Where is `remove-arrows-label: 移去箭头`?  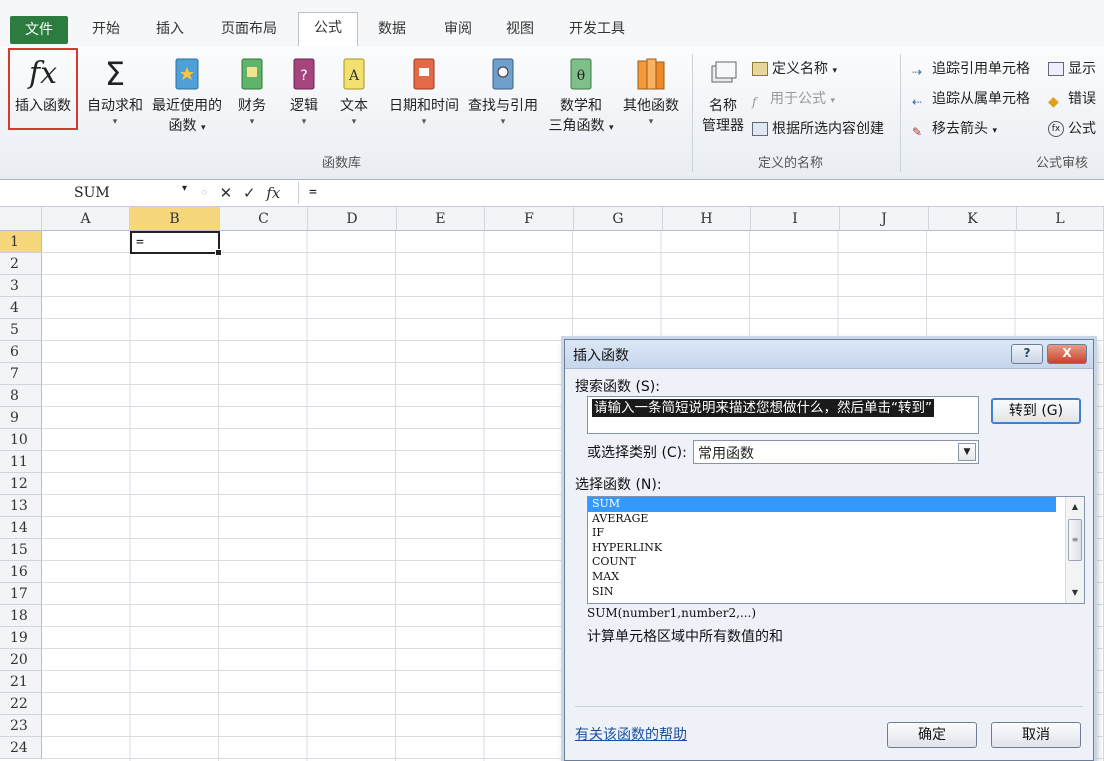 remove-arrows-label: 移去箭头 is located at coordinates (960, 129).